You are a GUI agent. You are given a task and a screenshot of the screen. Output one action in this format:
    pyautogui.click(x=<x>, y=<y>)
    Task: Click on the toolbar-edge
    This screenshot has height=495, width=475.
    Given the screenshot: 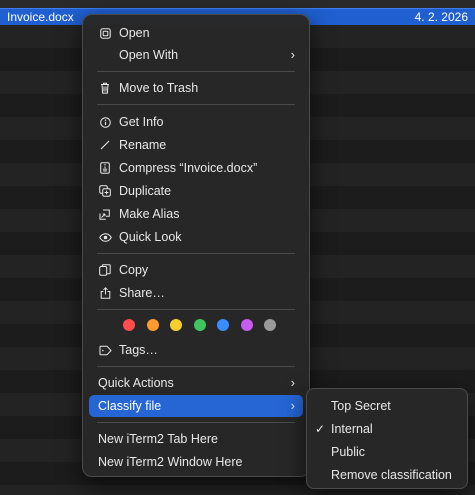 What is the action you would take?
    pyautogui.click(x=237, y=4)
    